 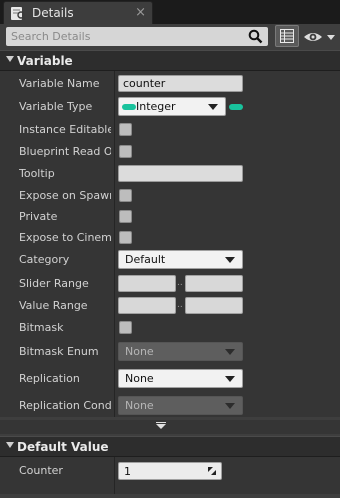 What do you see at coordinates (214, 305) in the screenshot?
I see `value-range-max-input` at bounding box center [214, 305].